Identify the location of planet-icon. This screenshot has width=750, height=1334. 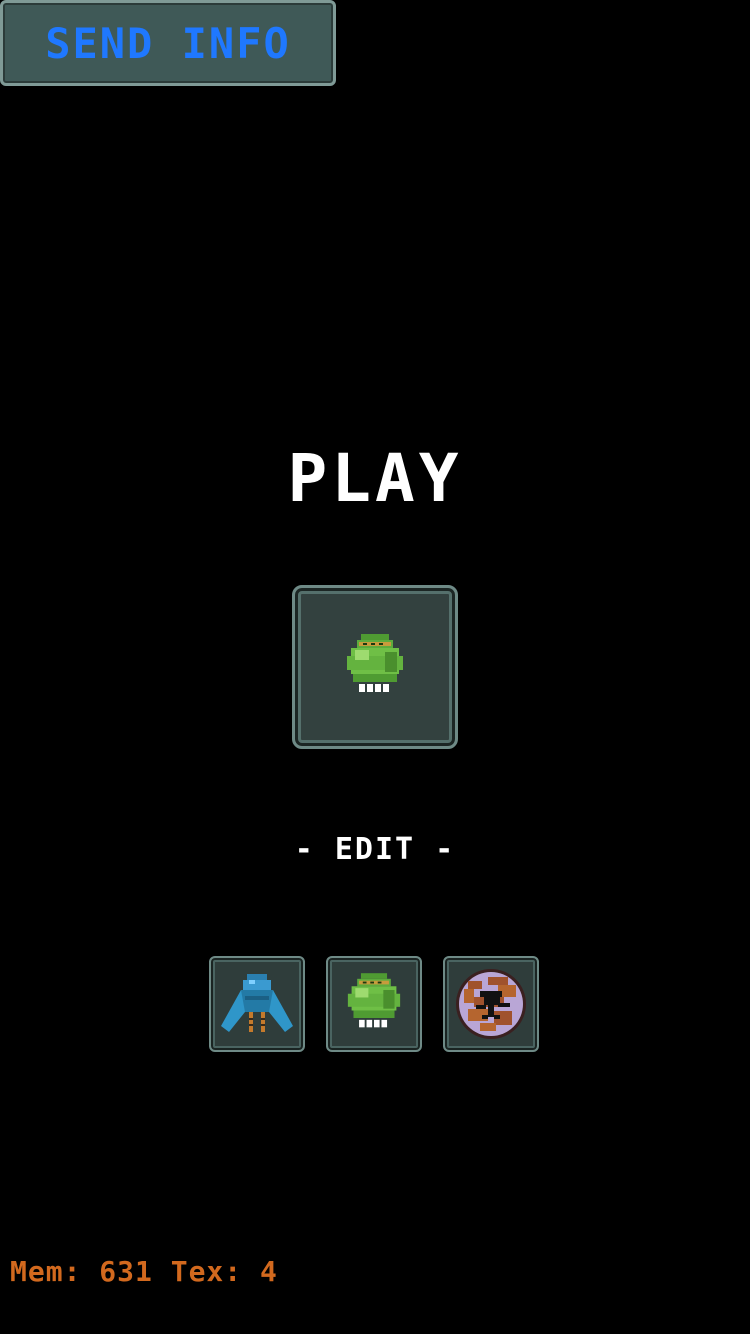
(491, 1004).